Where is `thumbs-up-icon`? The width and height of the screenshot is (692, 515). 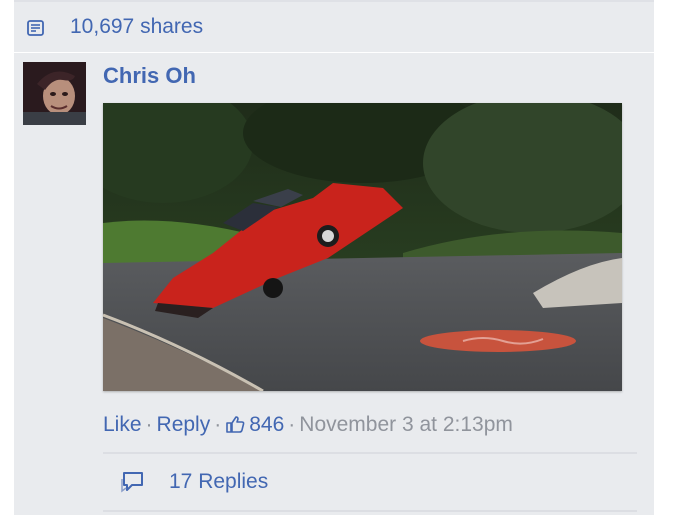 thumbs-up-icon is located at coordinates (235, 424).